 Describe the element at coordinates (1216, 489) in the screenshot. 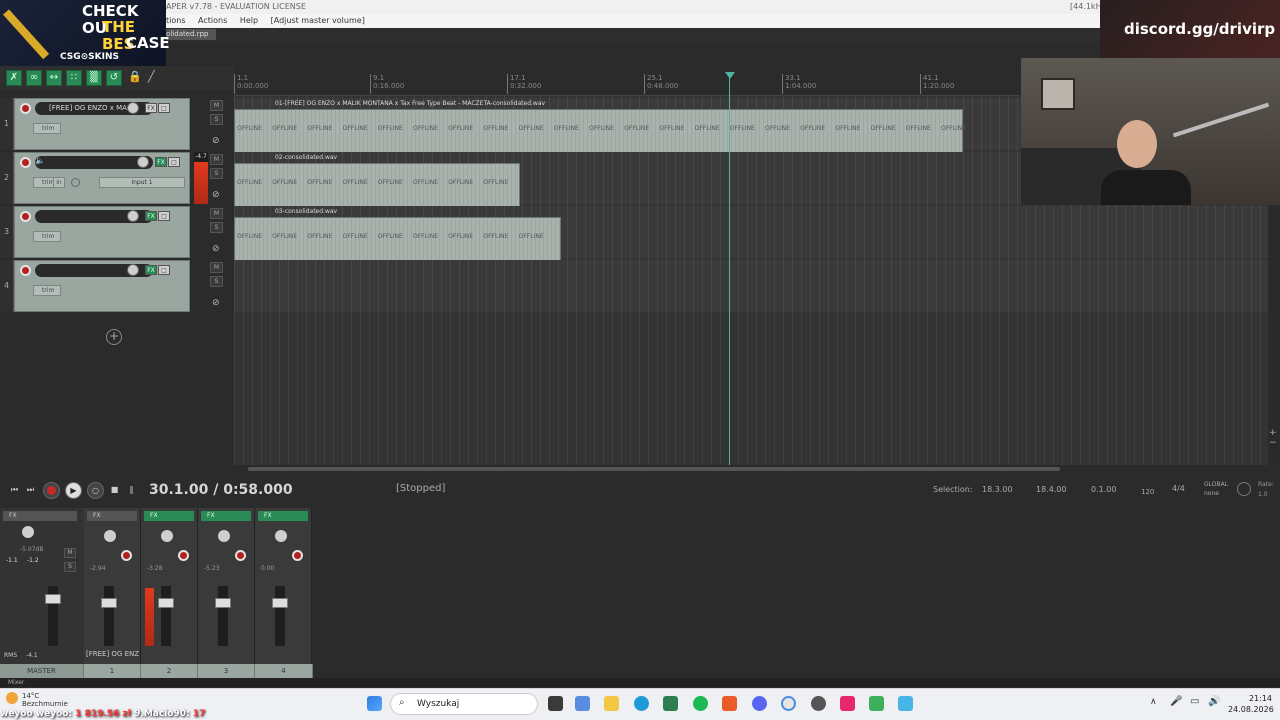

I see `global-automation: GLOBAL none` at that location.